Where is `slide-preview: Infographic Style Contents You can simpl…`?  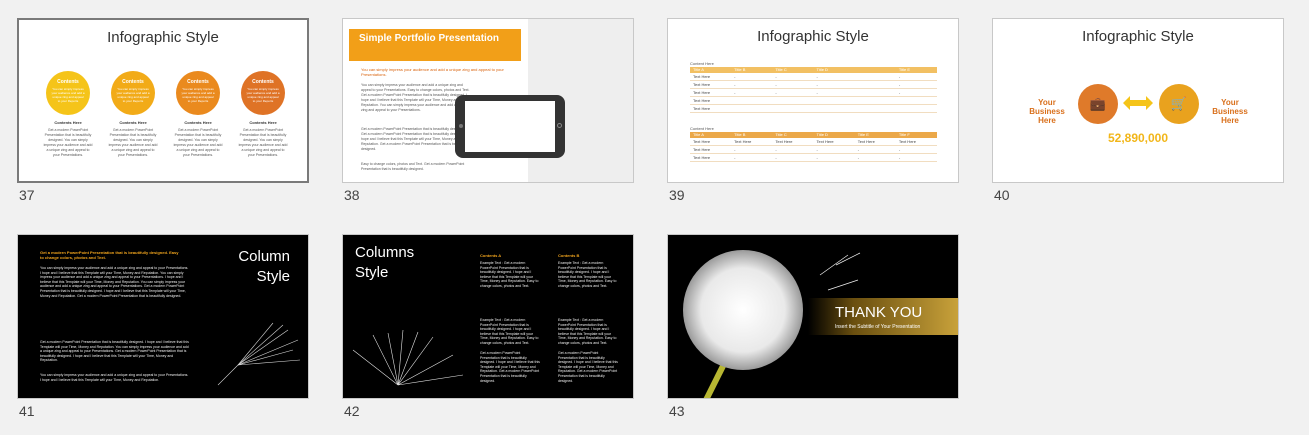 slide-preview: Infographic Style Contents You can simpl… is located at coordinates (163, 100).